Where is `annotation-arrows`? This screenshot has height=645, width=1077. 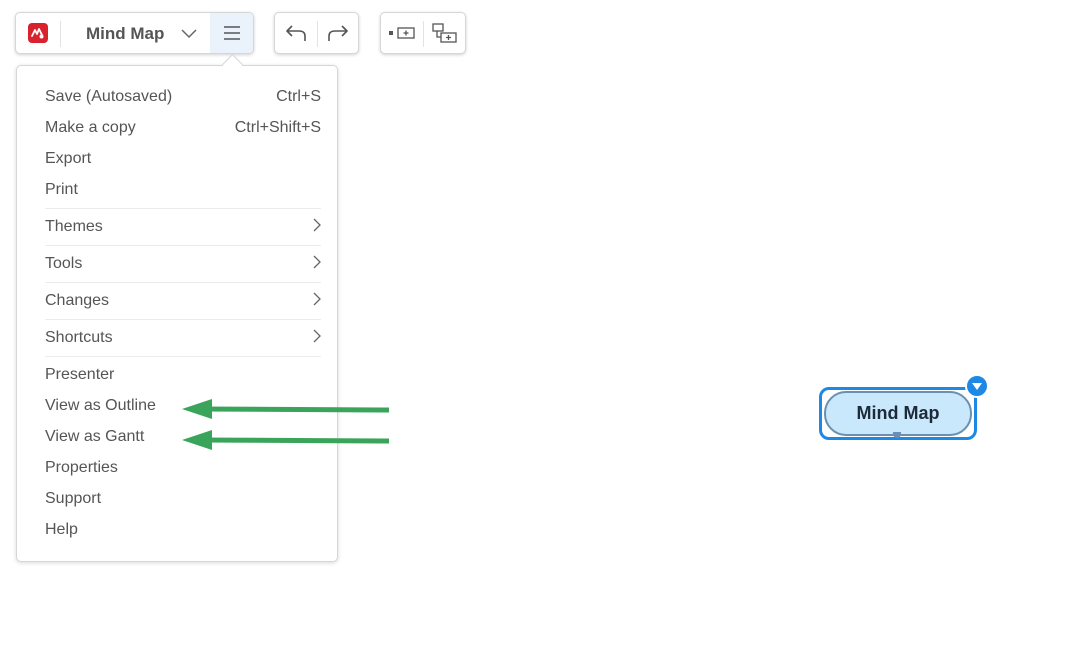 annotation-arrows is located at coordinates (286, 424).